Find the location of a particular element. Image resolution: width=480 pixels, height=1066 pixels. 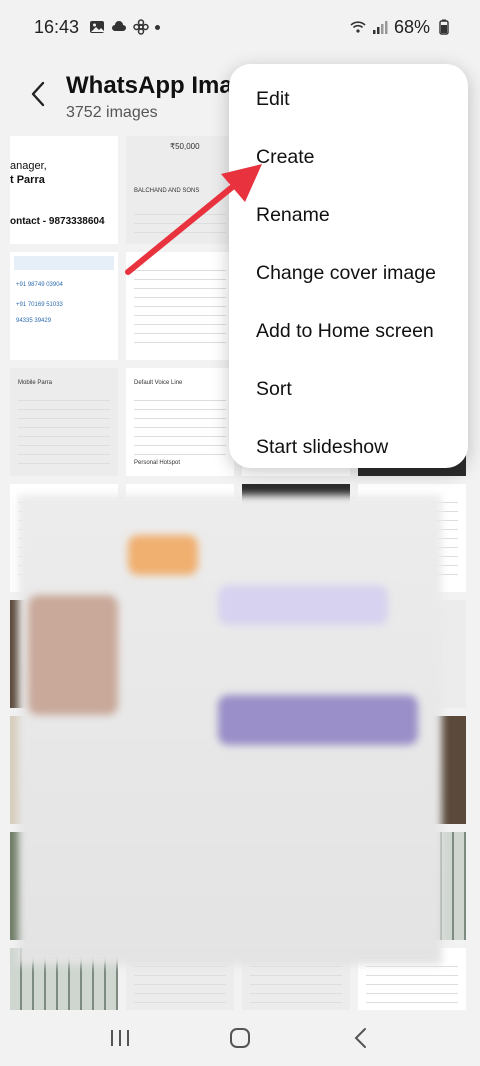

recents-button is located at coordinates (120, 1038).